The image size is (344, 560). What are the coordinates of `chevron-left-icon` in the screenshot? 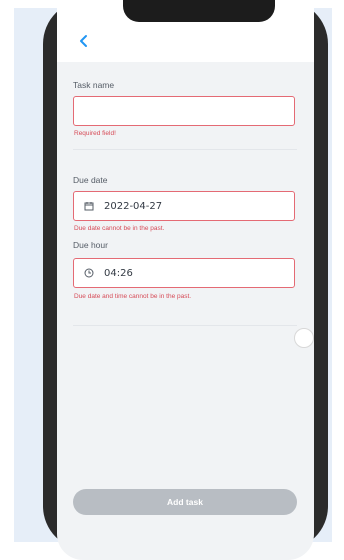 It's located at (84, 41).